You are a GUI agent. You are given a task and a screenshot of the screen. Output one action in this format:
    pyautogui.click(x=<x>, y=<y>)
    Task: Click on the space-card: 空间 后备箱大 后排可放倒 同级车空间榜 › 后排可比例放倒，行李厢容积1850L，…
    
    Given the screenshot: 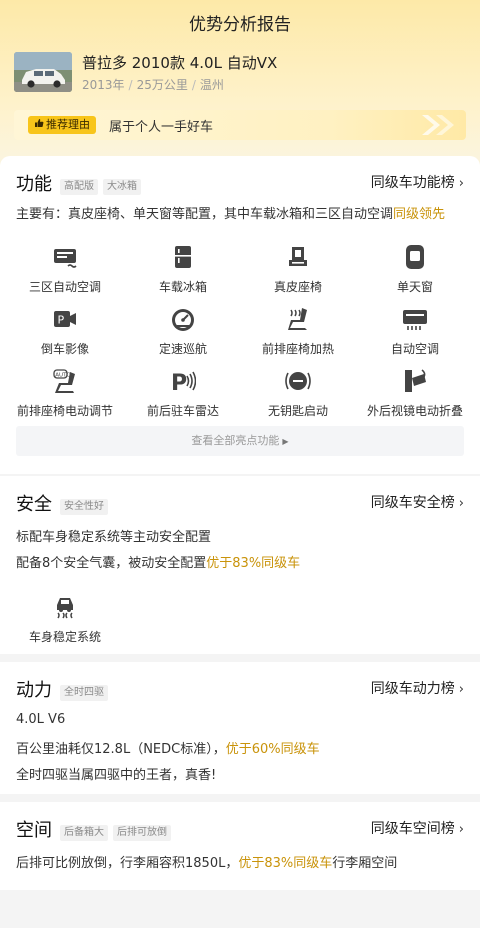 What is the action you would take?
    pyautogui.click(x=240, y=846)
    